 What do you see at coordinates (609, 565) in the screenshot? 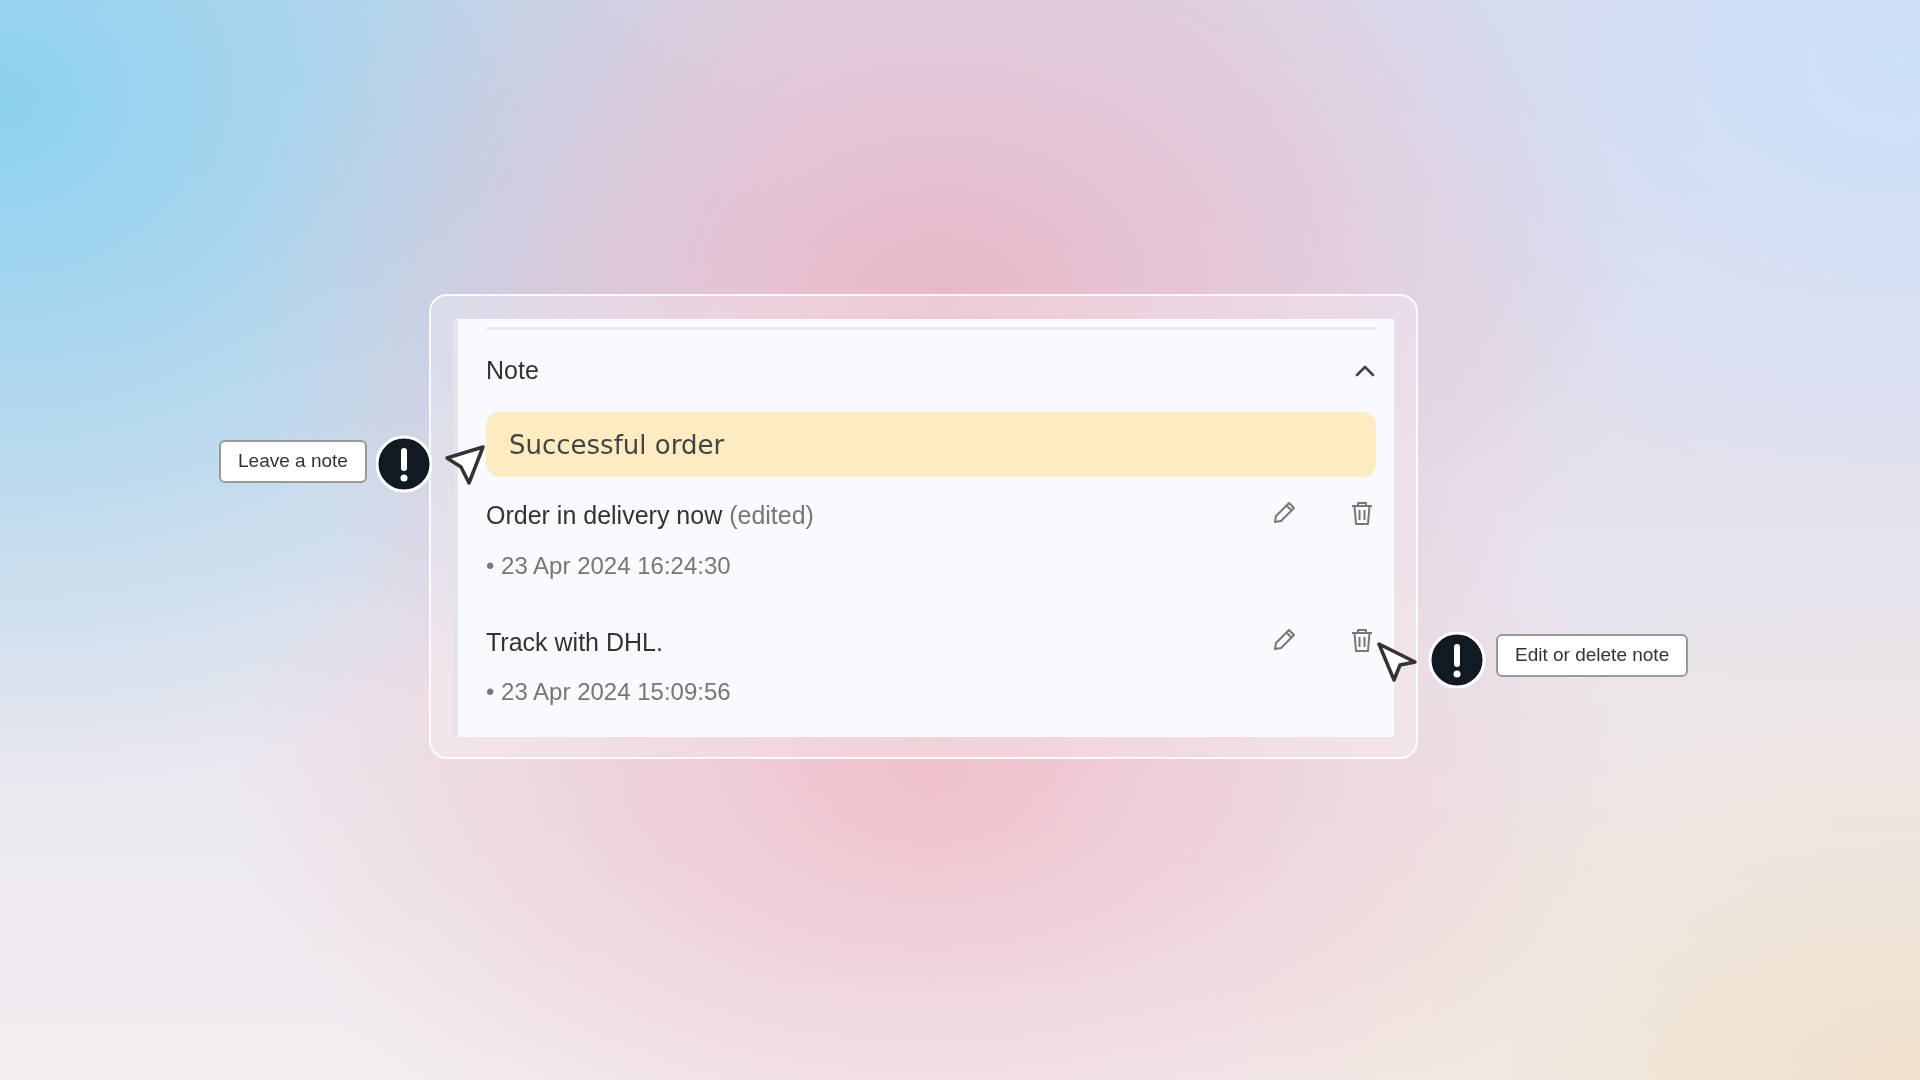
I see `note-date: • 23 Apr 2024 16:24:30` at bounding box center [609, 565].